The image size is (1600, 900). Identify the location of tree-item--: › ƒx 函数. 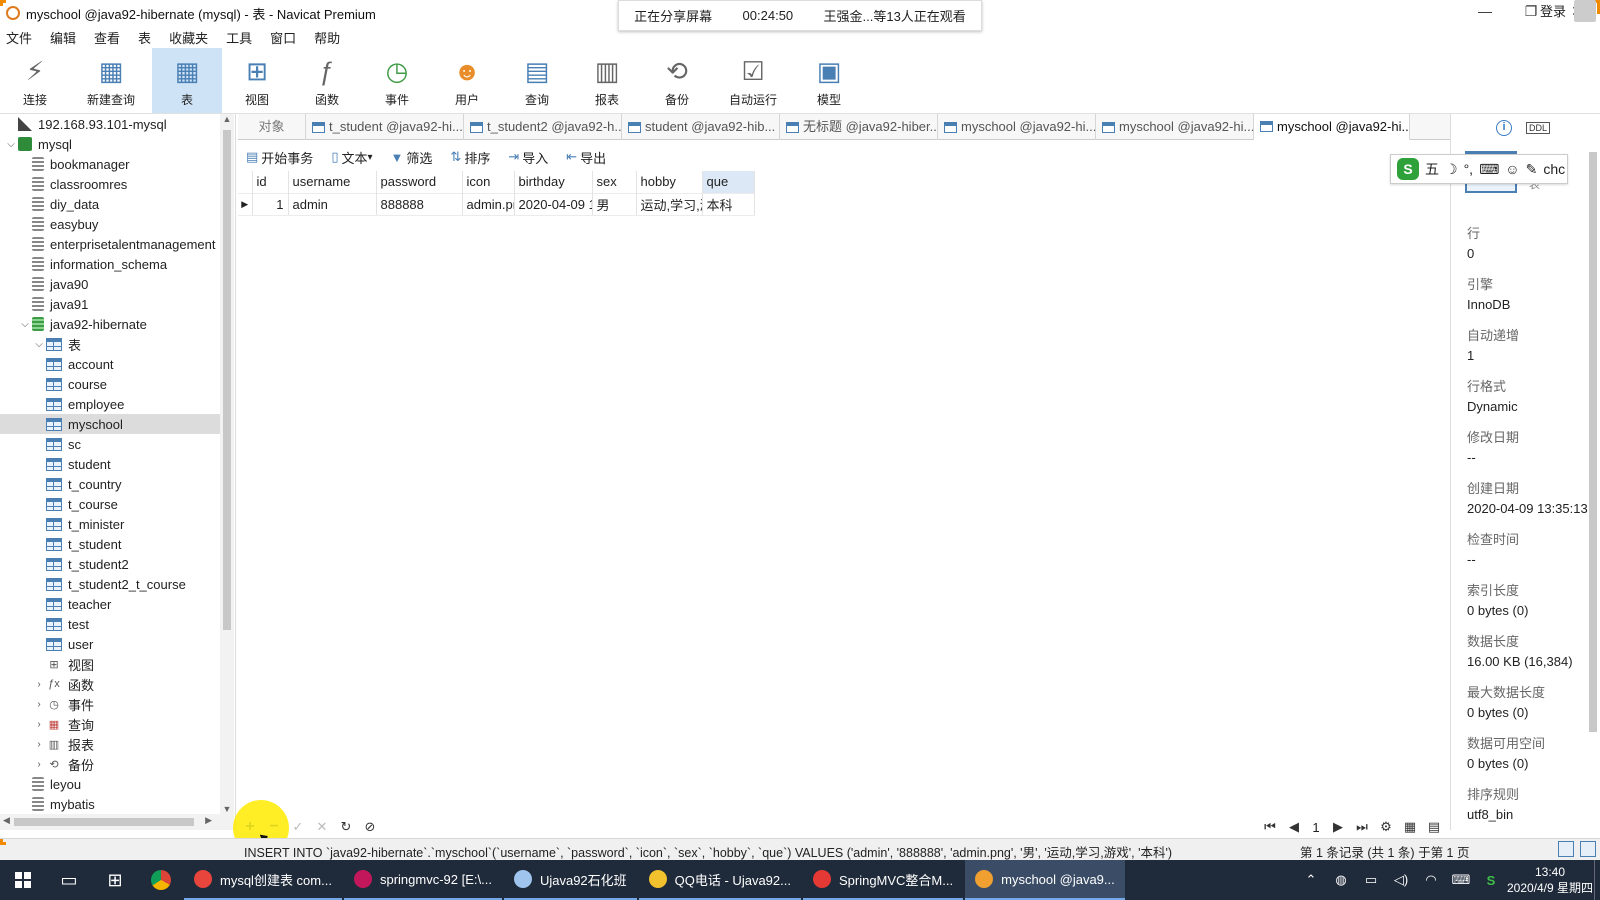
(110, 684).